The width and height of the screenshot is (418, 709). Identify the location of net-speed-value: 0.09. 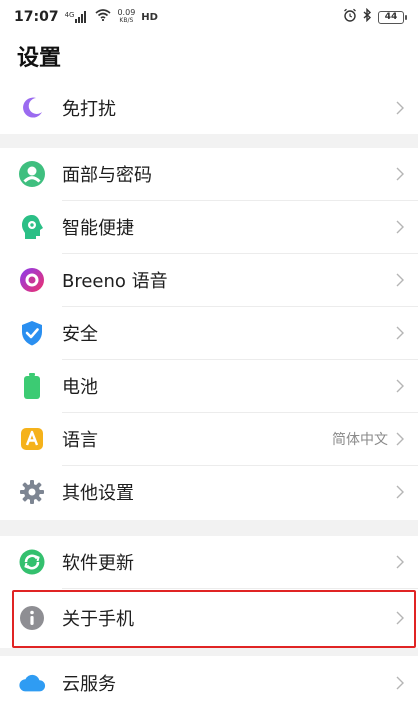
(126, 12).